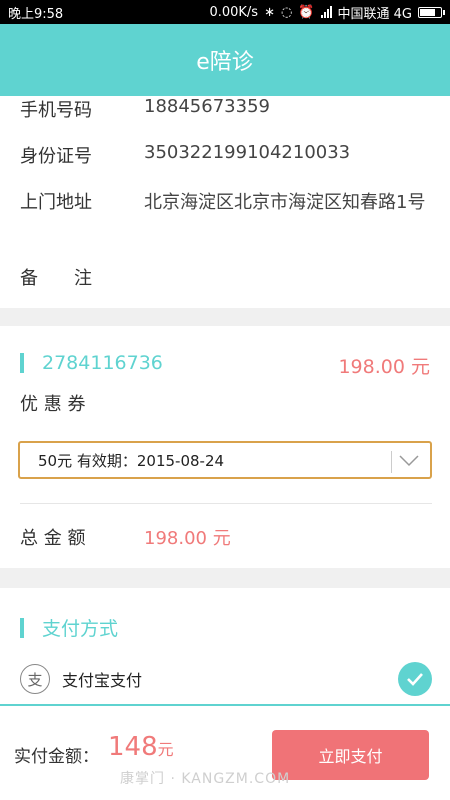  Describe the element at coordinates (56, 156) in the screenshot. I see `id-label: 身份证号` at that location.